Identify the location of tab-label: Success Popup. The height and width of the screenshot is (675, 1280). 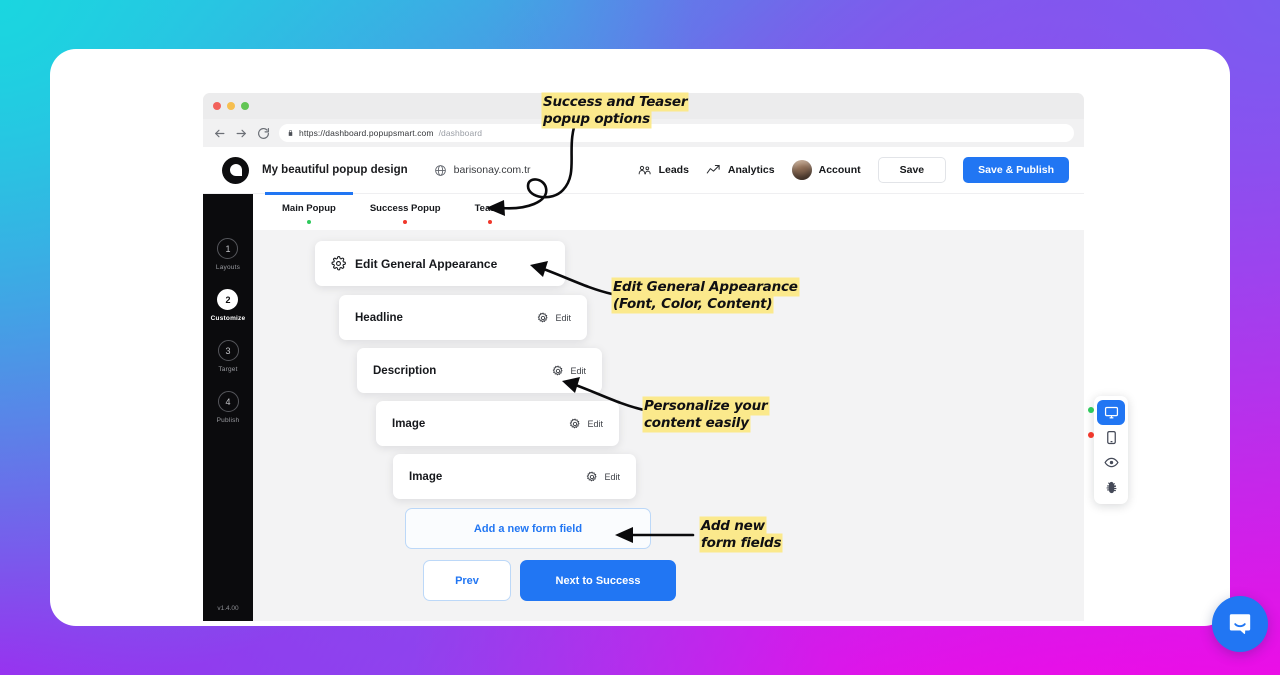
(405, 208).